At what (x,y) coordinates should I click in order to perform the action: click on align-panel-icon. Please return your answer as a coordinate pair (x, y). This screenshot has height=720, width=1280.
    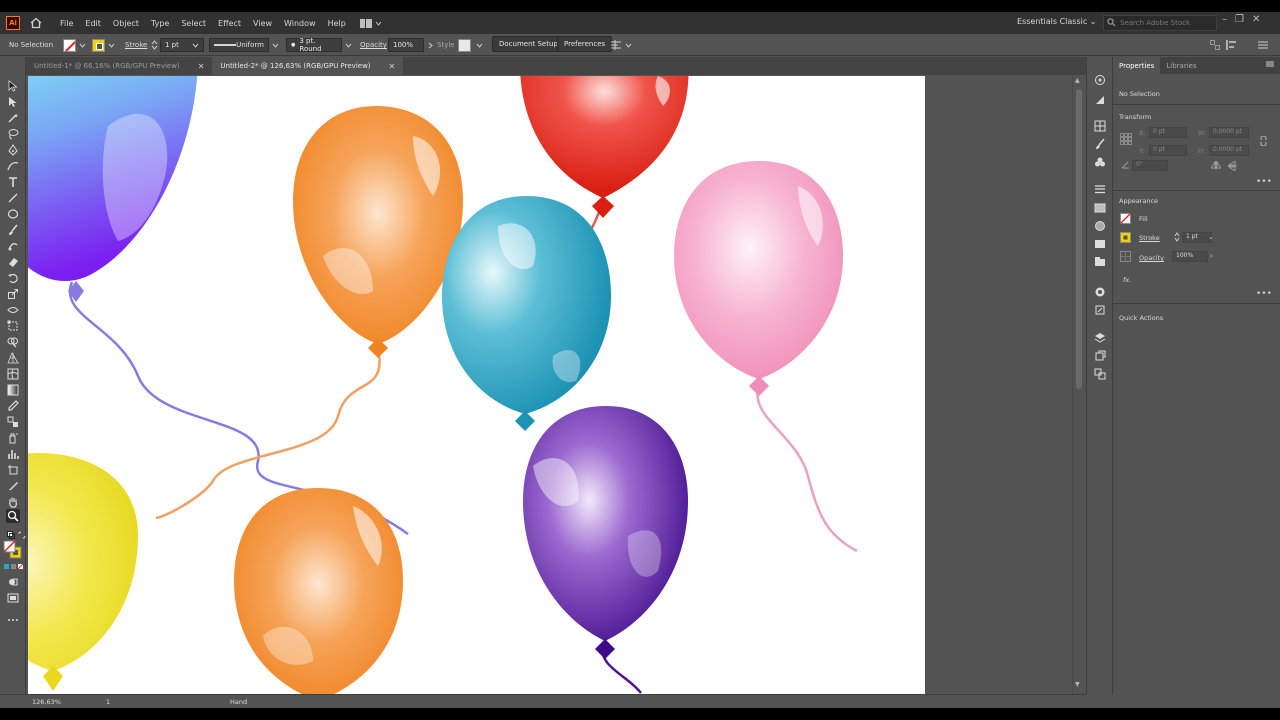
    Looking at the image, I should click on (1233, 45).